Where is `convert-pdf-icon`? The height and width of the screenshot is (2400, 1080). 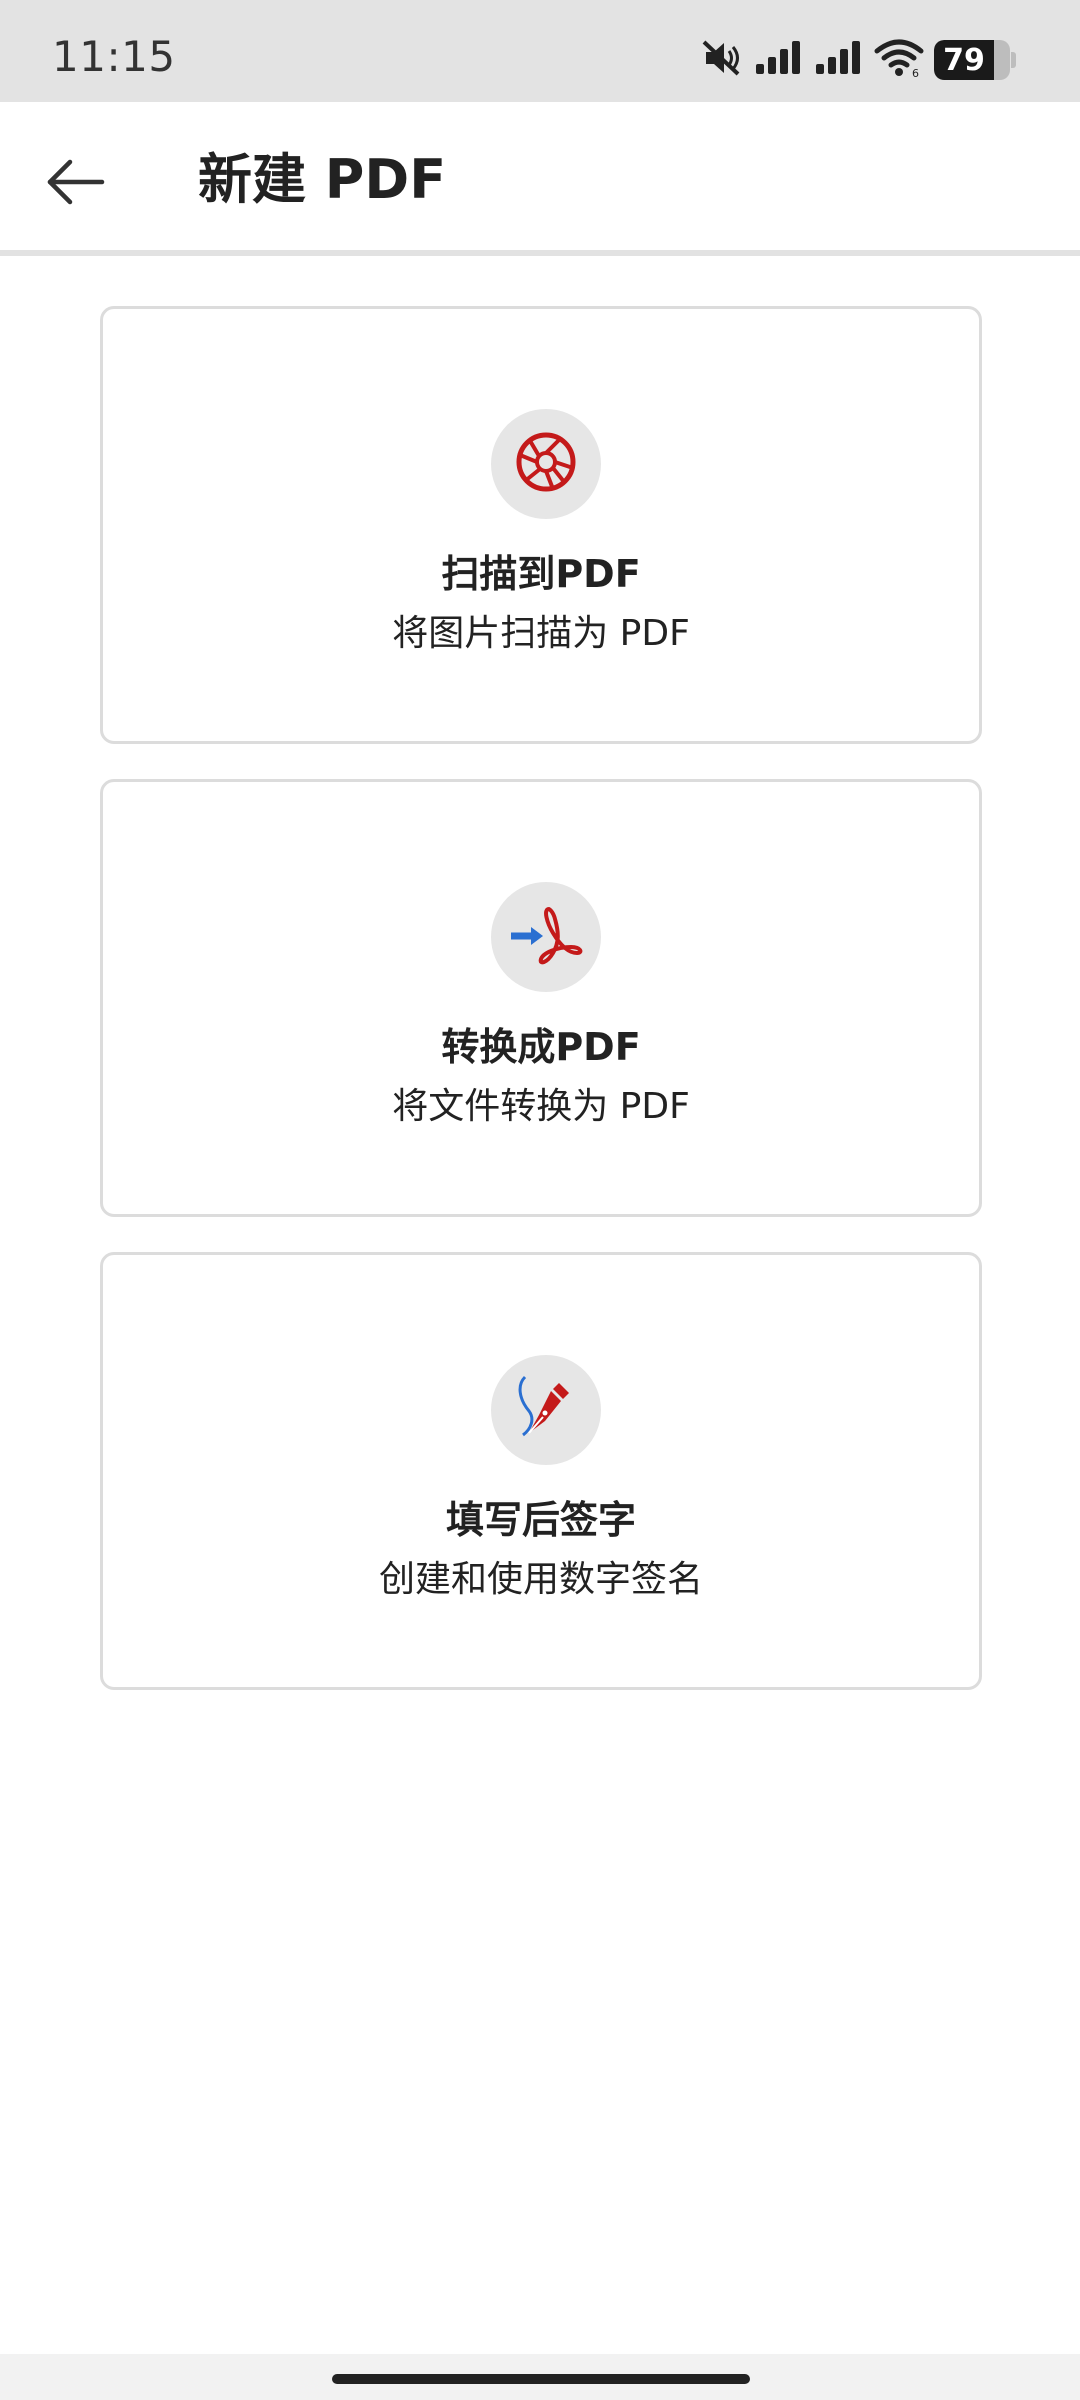 convert-pdf-icon is located at coordinates (546, 937).